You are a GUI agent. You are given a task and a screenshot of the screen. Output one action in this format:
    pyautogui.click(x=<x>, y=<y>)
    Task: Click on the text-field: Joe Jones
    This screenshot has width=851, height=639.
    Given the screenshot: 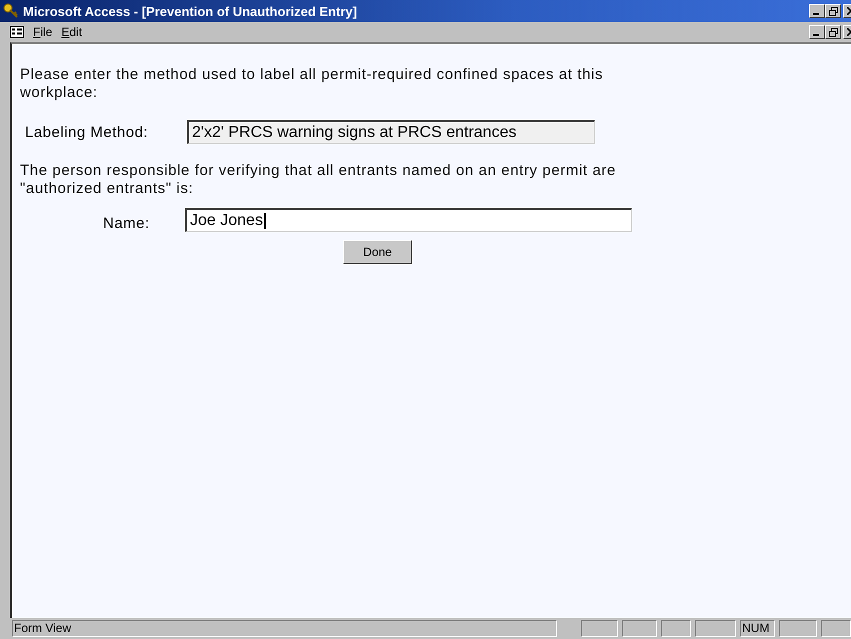 What is the action you would take?
    pyautogui.click(x=408, y=220)
    